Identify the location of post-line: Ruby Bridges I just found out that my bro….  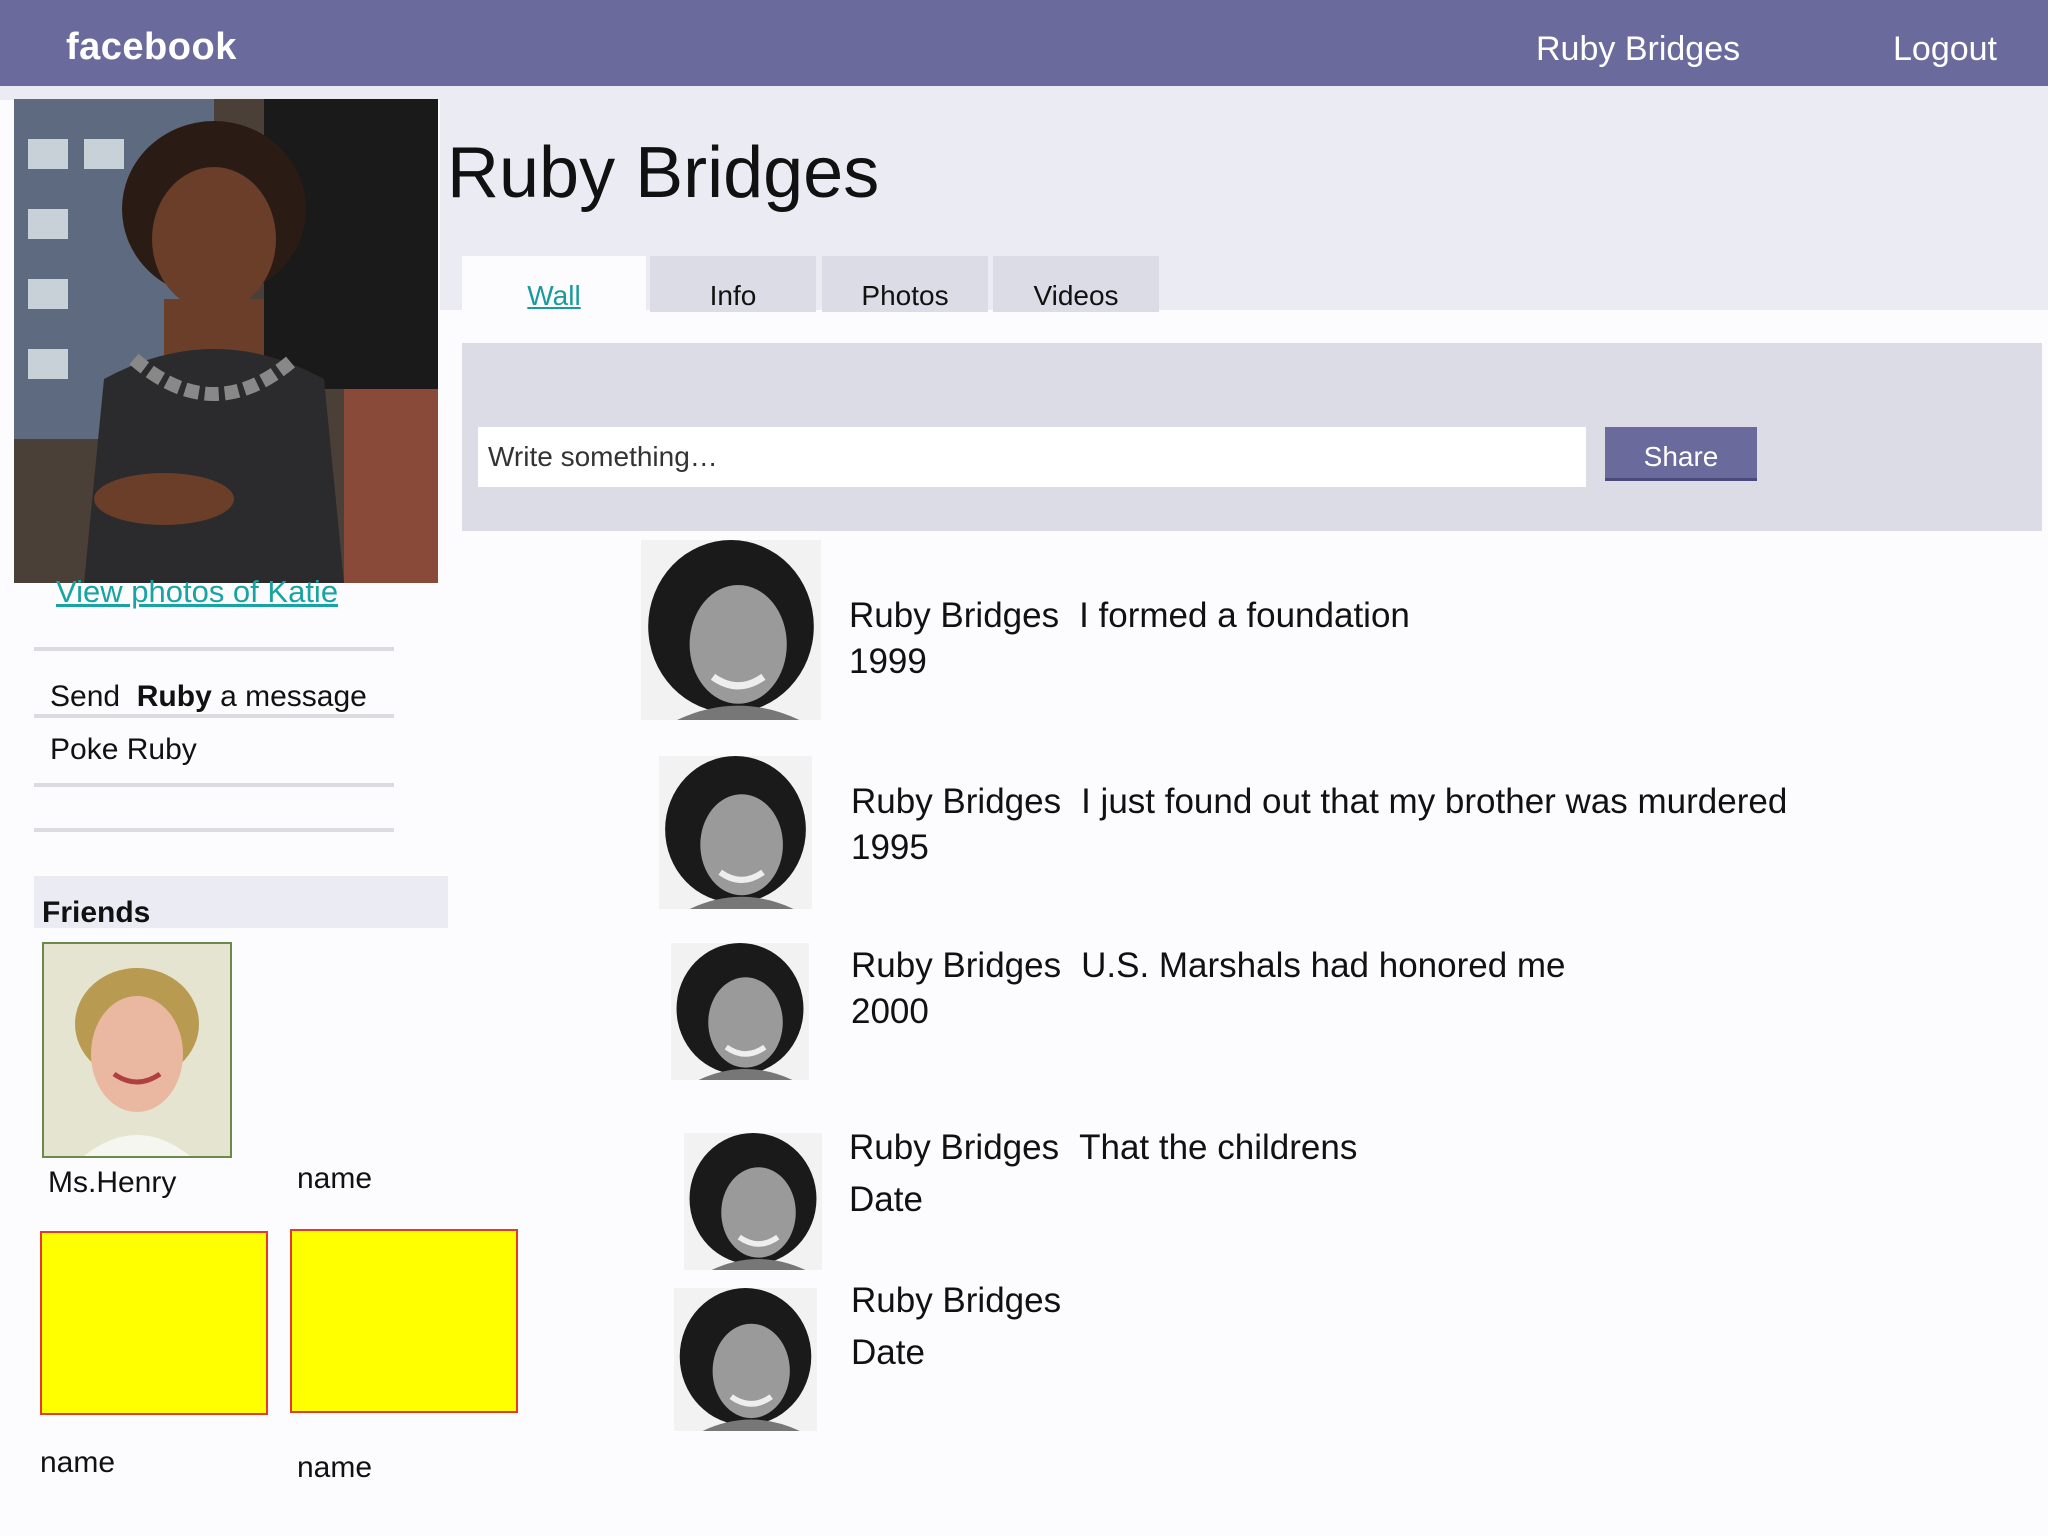
(1319, 802).